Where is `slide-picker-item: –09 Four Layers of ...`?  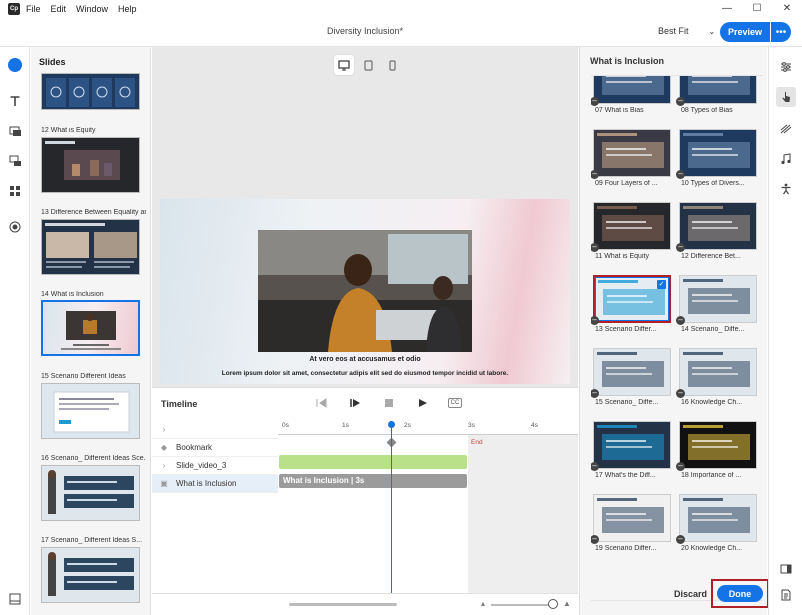 slide-picker-item: –09 Four Layers of ... is located at coordinates (631, 160).